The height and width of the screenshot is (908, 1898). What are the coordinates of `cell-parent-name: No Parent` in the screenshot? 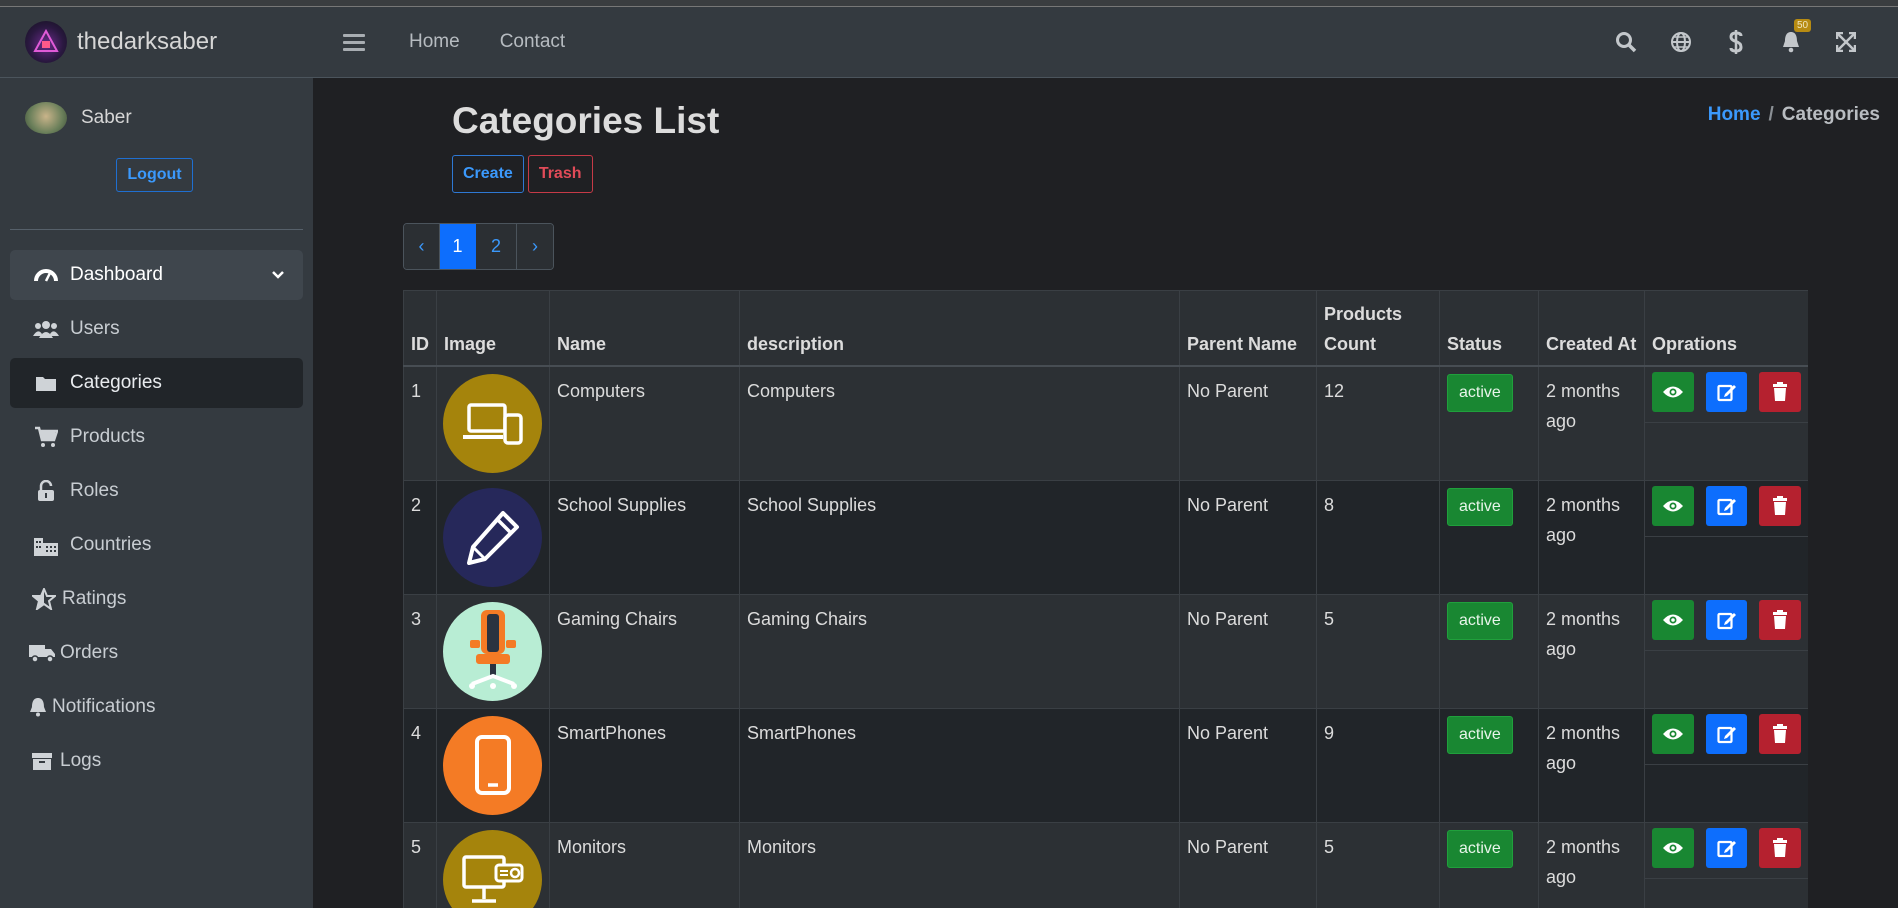 It's located at (1248, 651).